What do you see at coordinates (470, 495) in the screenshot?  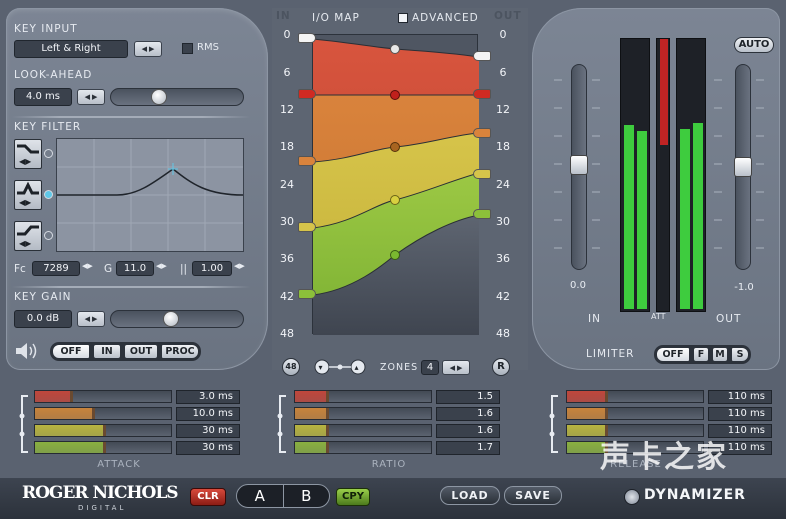 I see `load-button: LOAD` at bounding box center [470, 495].